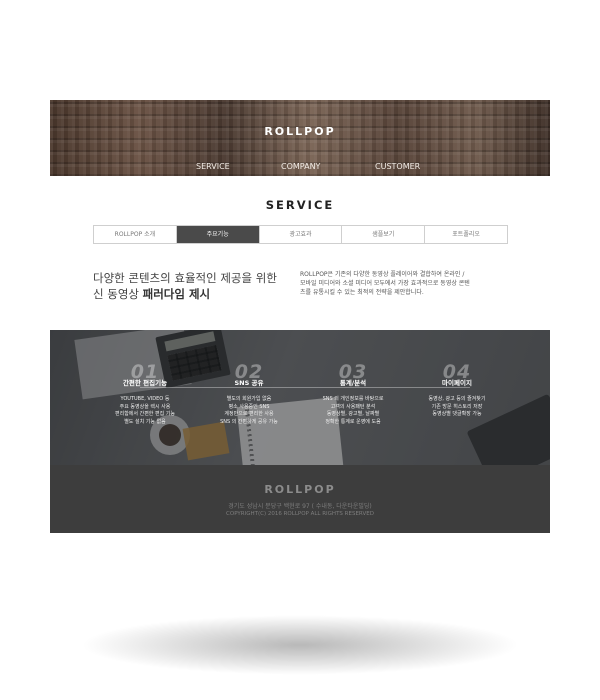  I want to click on headline-line2: 신 동영상 패러다임 제시, so click(193, 294).